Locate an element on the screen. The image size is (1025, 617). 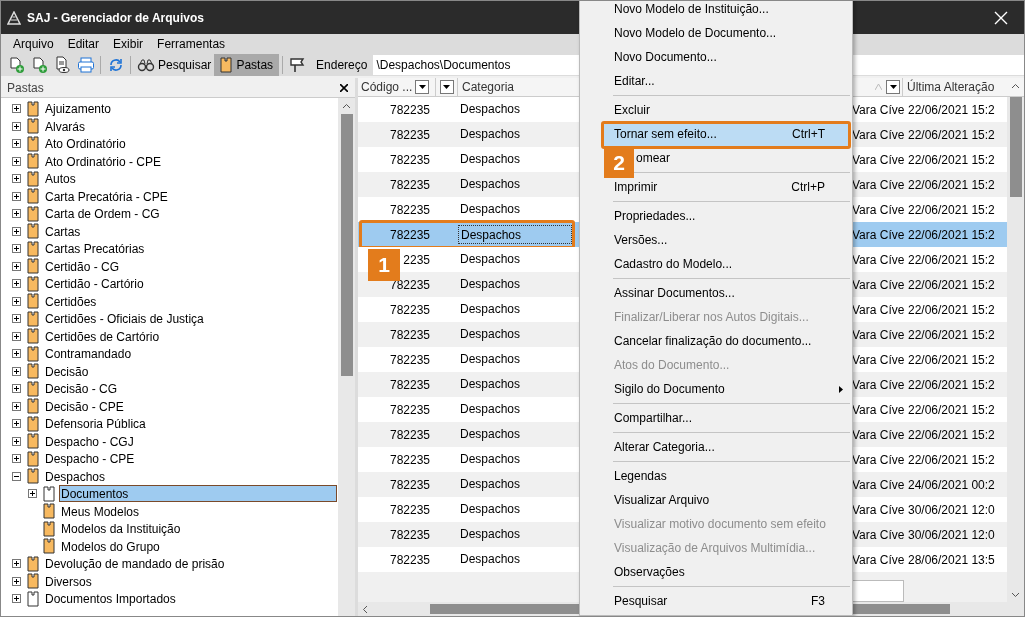
panel-title: Pastas is located at coordinates (26, 88).